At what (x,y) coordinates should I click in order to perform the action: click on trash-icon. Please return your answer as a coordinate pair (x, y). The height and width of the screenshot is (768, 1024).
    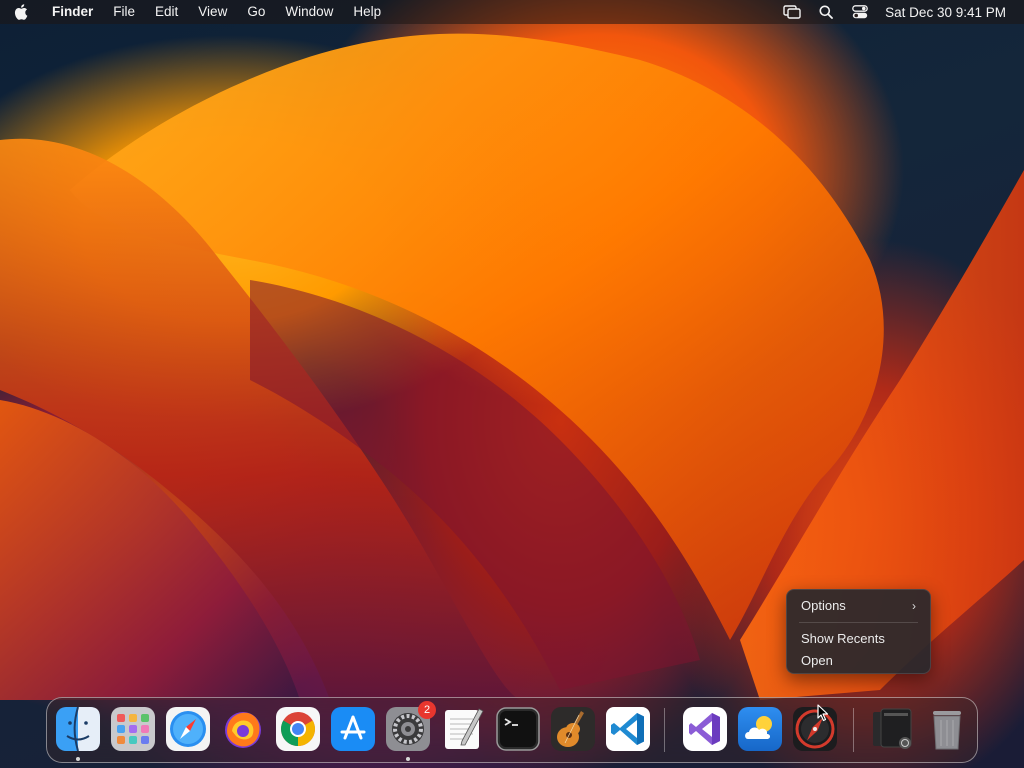
    Looking at the image, I should click on (947, 729).